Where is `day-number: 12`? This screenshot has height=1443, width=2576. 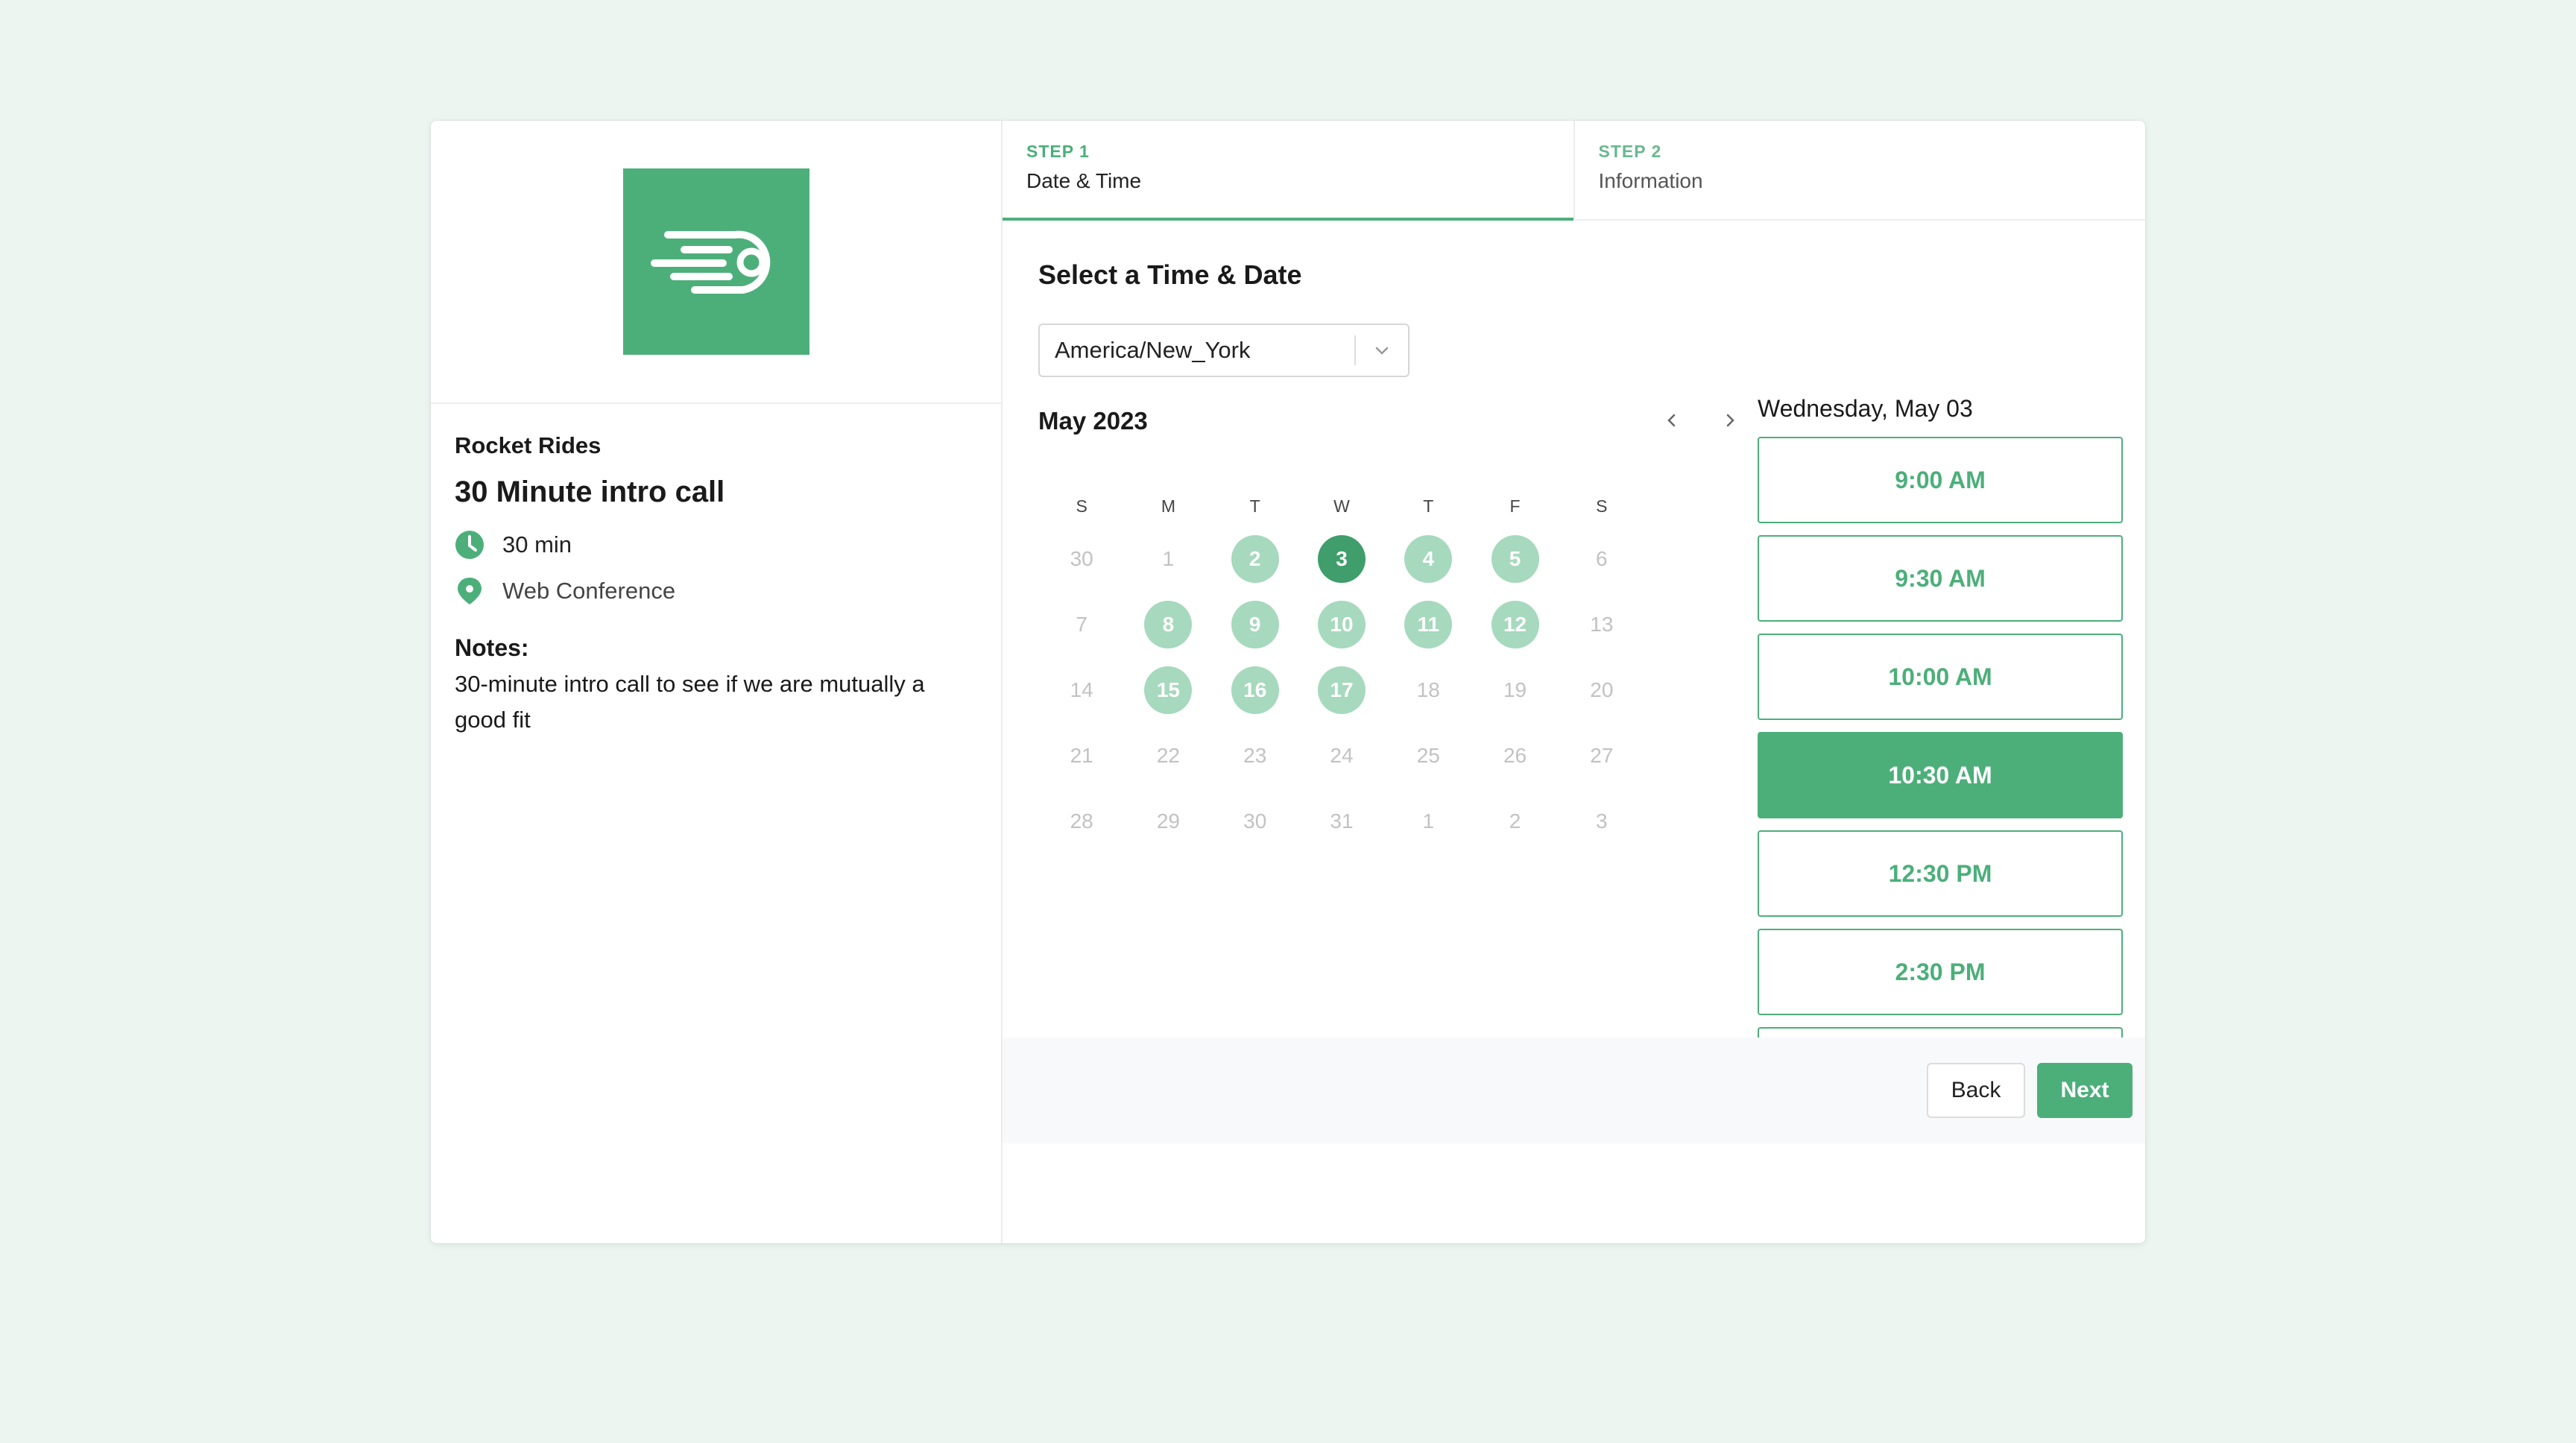
day-number: 12 is located at coordinates (1515, 624).